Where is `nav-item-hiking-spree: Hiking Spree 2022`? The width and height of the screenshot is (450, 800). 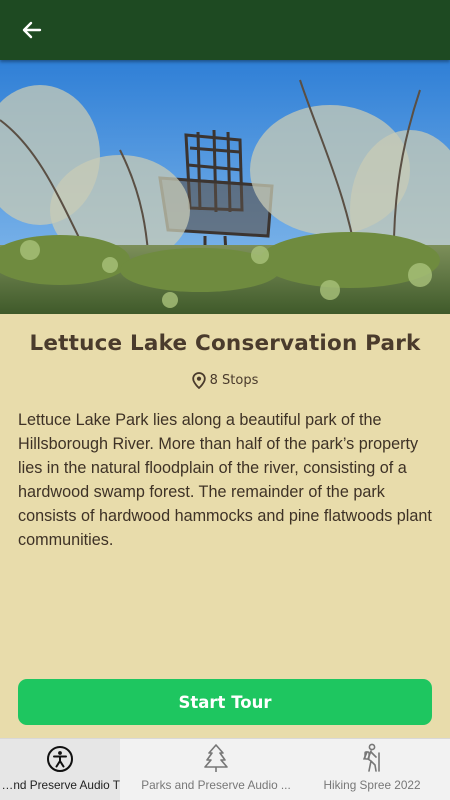 nav-item-hiking-spree: Hiking Spree 2022 is located at coordinates (372, 769).